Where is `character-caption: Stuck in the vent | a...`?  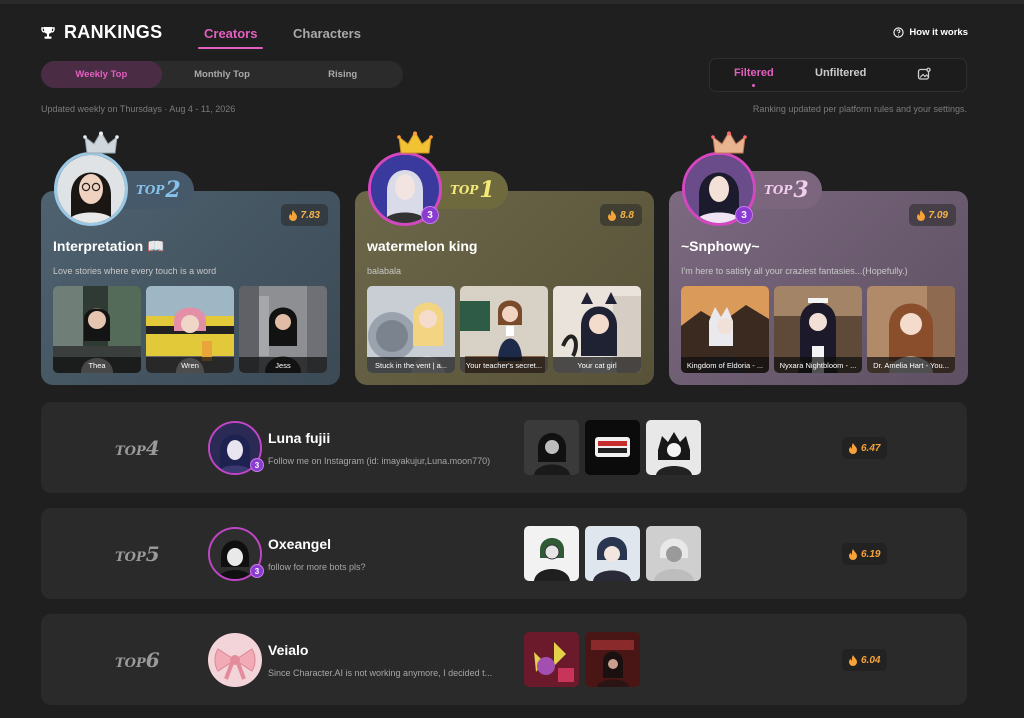 character-caption: Stuck in the vent | a... is located at coordinates (411, 365).